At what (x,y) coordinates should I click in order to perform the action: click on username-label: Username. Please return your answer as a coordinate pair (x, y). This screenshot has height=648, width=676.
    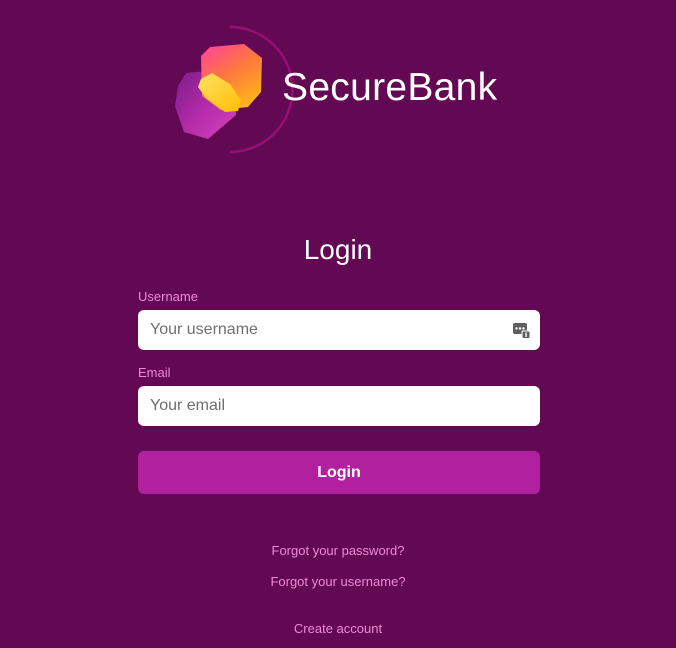
    Looking at the image, I should click on (168, 296).